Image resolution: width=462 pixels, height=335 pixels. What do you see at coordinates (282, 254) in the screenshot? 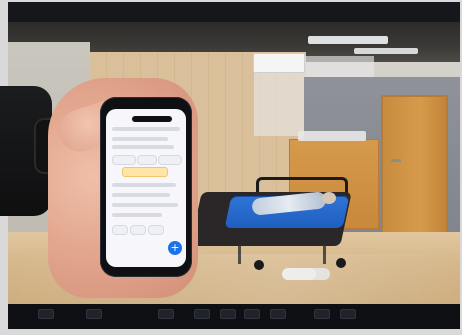
I see `bed-legs` at bounding box center [282, 254].